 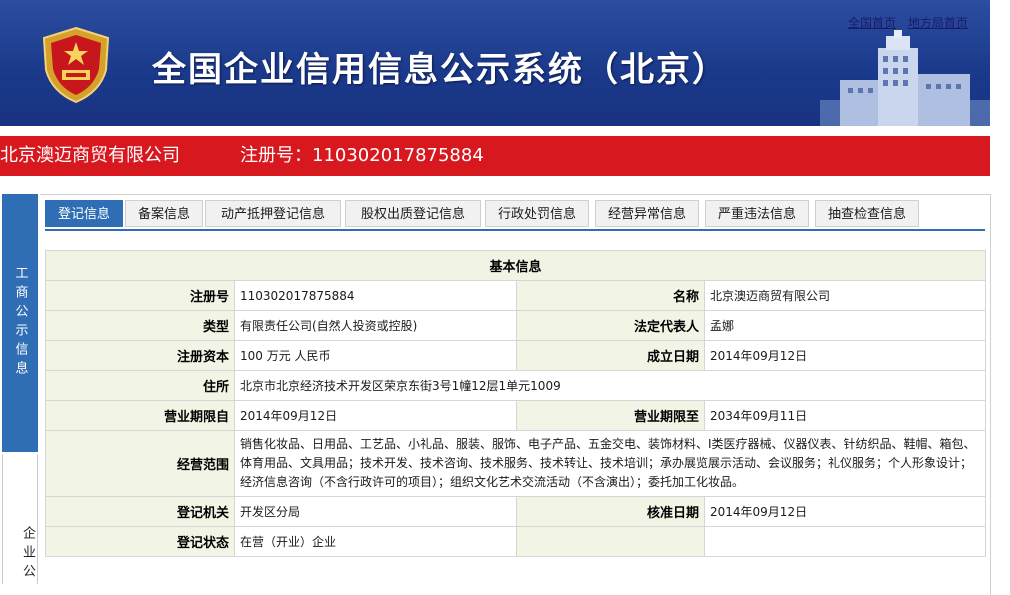 What do you see at coordinates (20, 519) in the screenshot?
I see `sidebar-tab-qiye: 企业公` at bounding box center [20, 519].